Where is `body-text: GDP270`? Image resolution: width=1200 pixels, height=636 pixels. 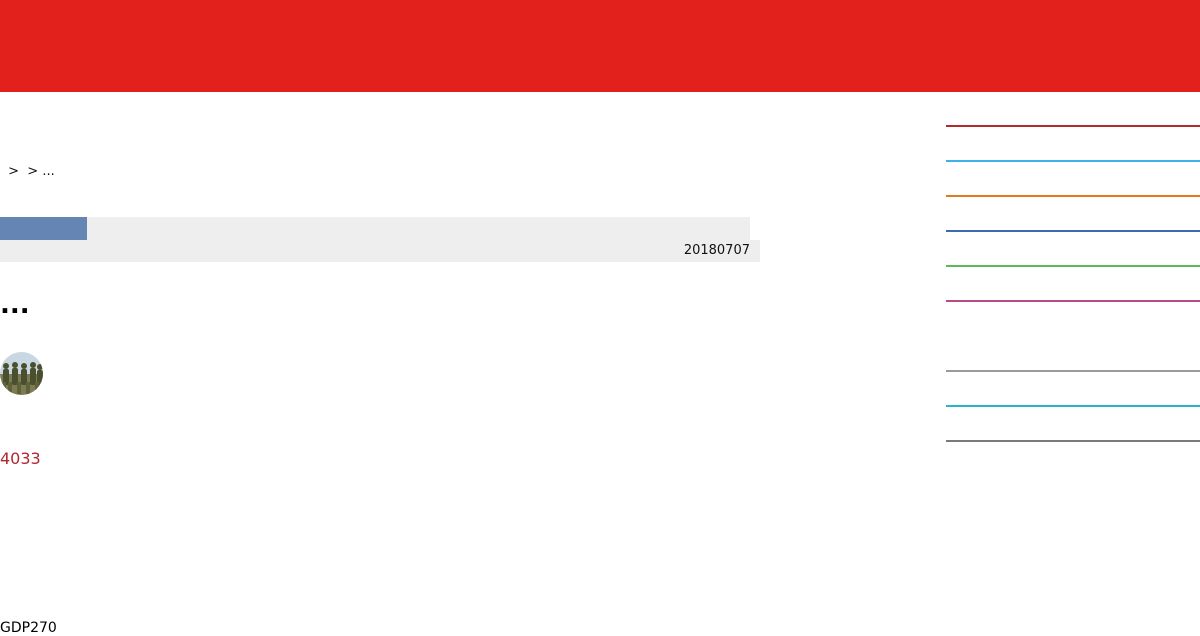
body-text: GDP270 is located at coordinates (28, 628).